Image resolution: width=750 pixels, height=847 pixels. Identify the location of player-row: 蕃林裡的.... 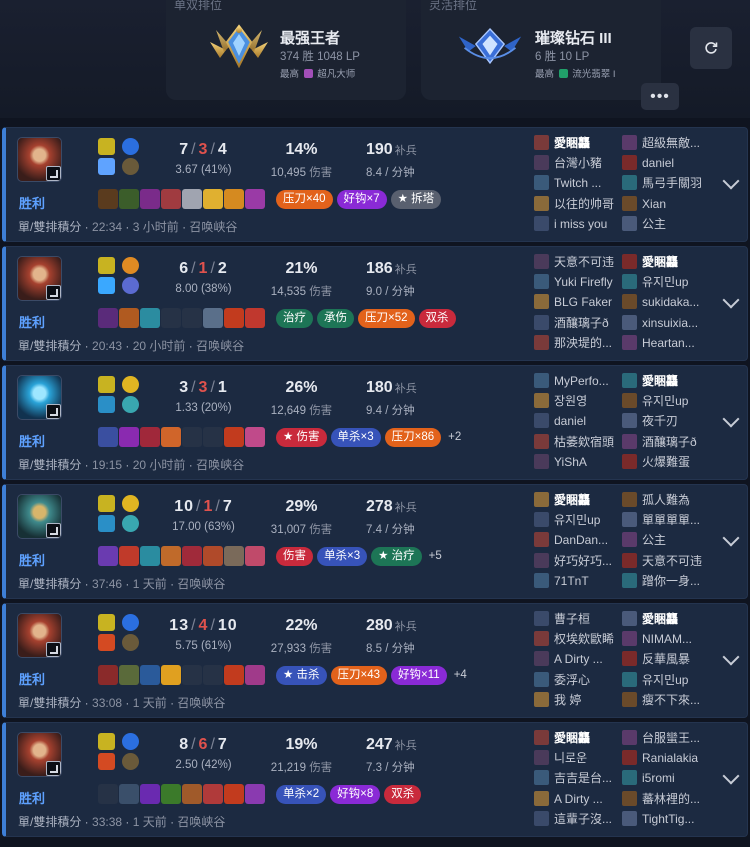
(667, 799).